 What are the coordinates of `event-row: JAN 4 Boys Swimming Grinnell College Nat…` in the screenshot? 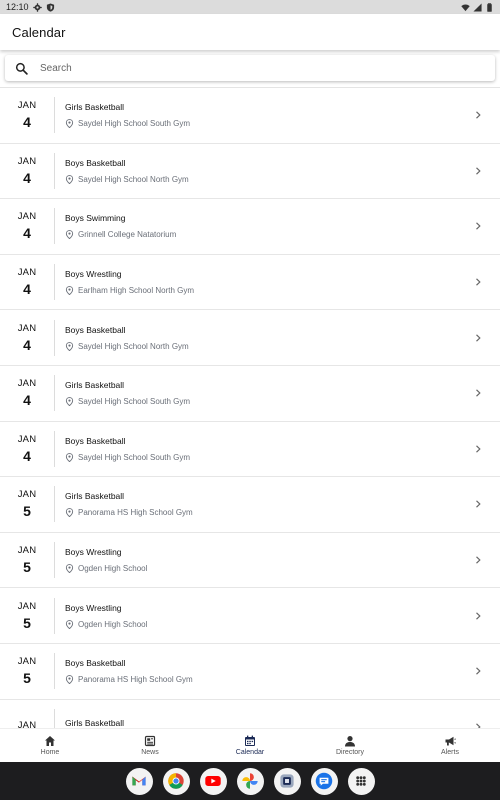 It's located at (250, 227).